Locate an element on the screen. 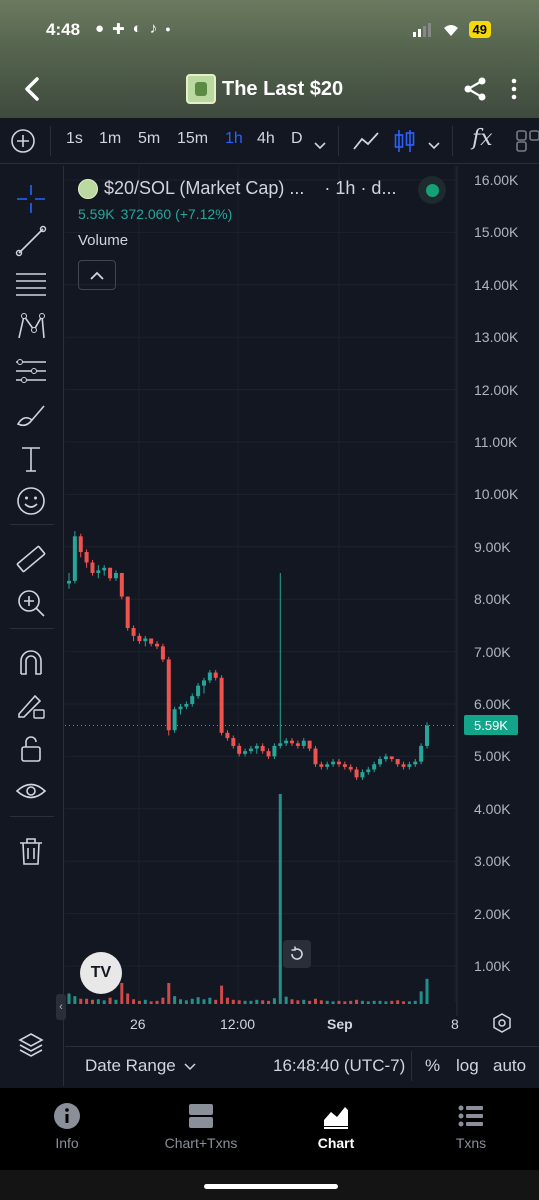 Image resolution: width=539 pixels, height=1200 pixels. time-axis-label: 8 is located at coordinates (455, 1024).